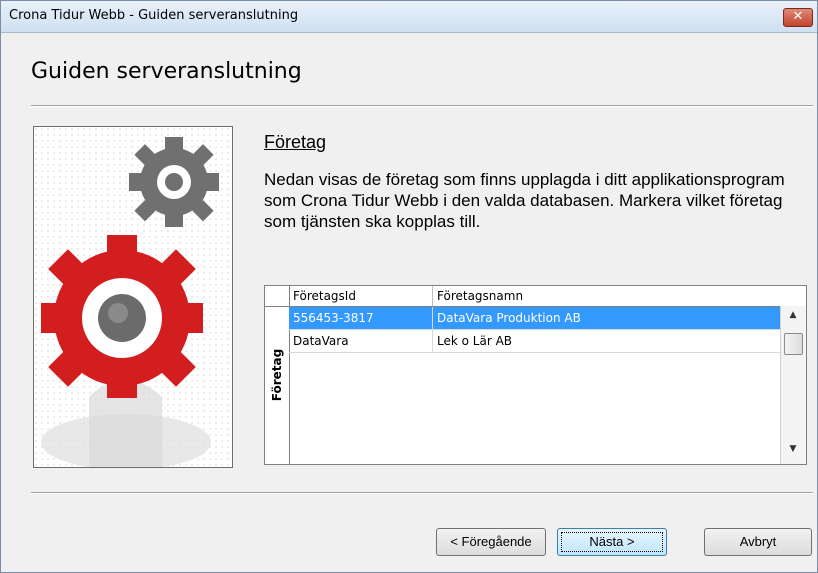 This screenshot has height=573, width=818. What do you see at coordinates (793, 318) in the screenshot?
I see `scroll-up-arrow-icon: ▲` at bounding box center [793, 318].